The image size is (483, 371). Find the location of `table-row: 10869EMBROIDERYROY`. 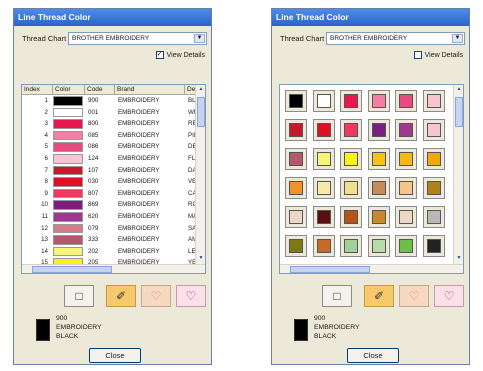

table-row: 10869EMBROIDERYROY is located at coordinates (111, 205).